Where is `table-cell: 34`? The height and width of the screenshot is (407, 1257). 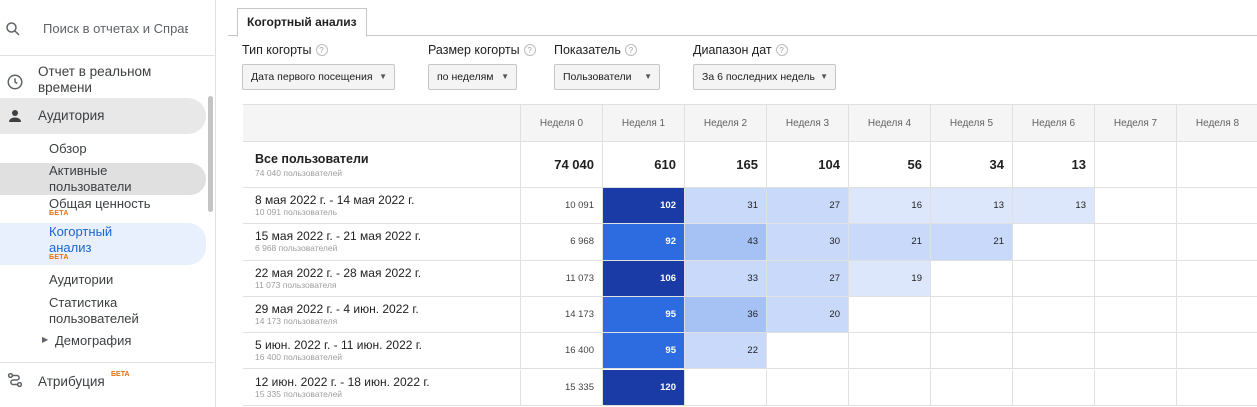 table-cell: 34 is located at coordinates (971, 164).